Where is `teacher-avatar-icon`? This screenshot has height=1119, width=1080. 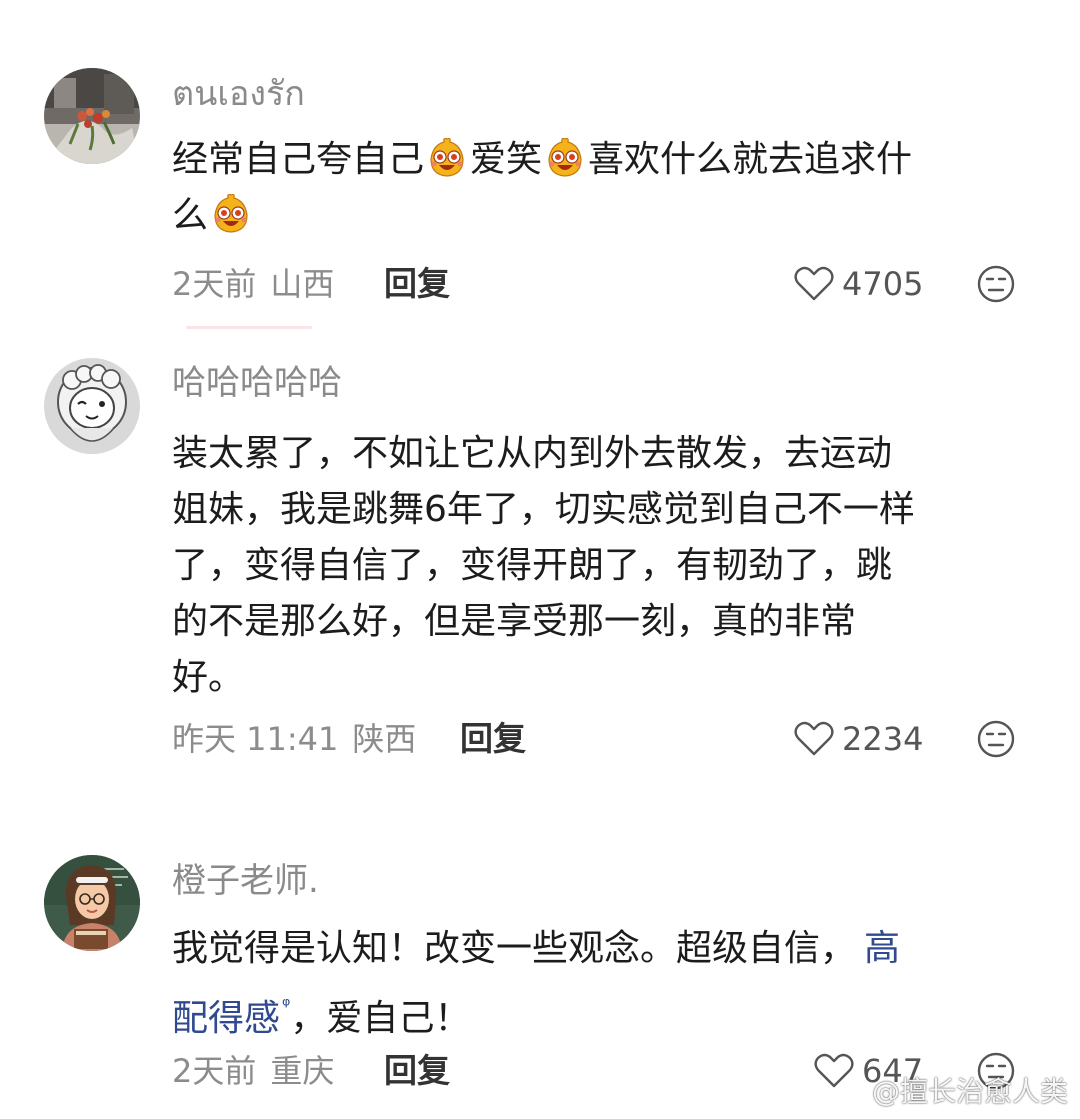
teacher-avatar-icon is located at coordinates (92, 903).